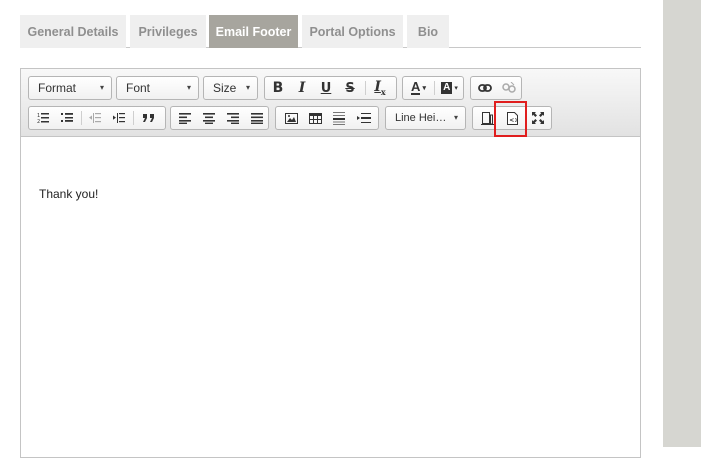  Describe the element at coordinates (57, 88) in the screenshot. I see `format-dropdown-label: Format` at that location.